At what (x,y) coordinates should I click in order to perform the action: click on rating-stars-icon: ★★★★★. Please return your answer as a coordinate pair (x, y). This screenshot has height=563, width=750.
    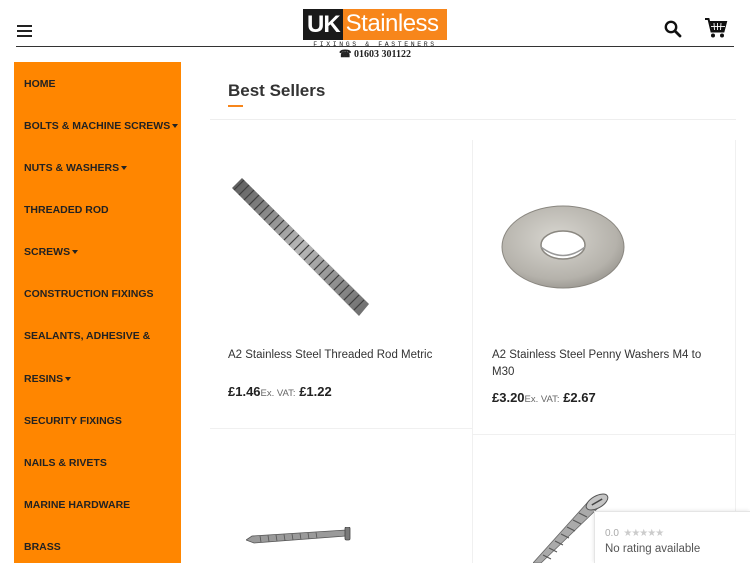
    Looking at the image, I should click on (643, 533).